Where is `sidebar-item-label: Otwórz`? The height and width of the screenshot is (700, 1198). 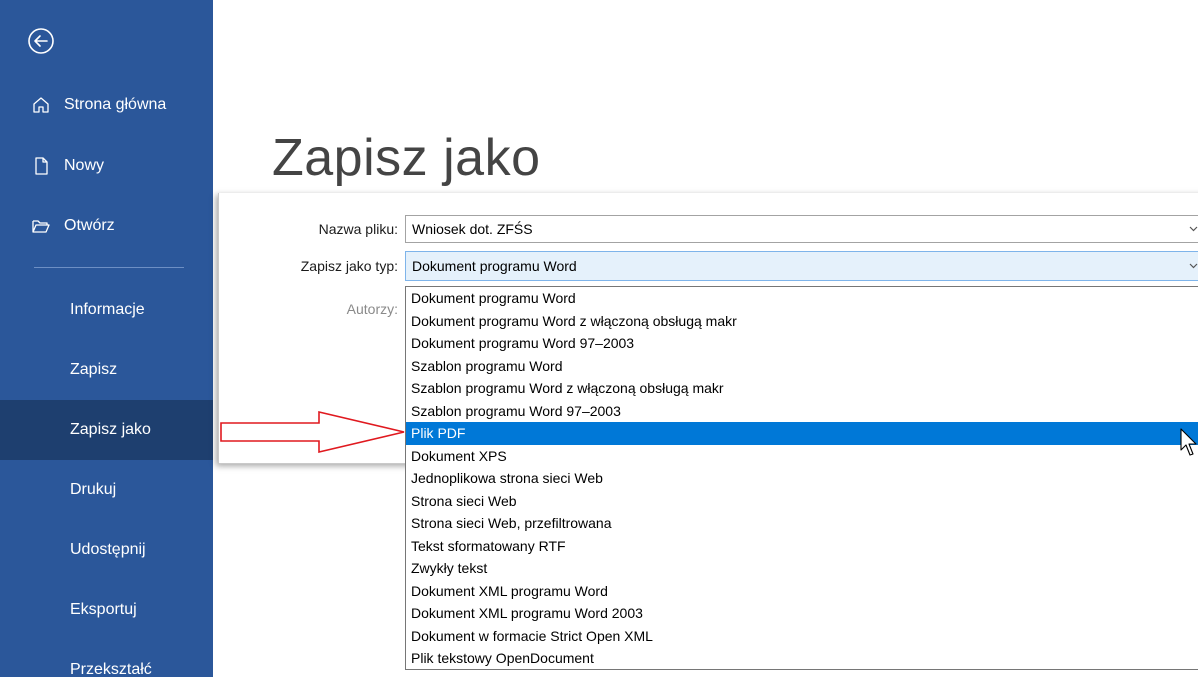 sidebar-item-label: Otwórz is located at coordinates (89, 225).